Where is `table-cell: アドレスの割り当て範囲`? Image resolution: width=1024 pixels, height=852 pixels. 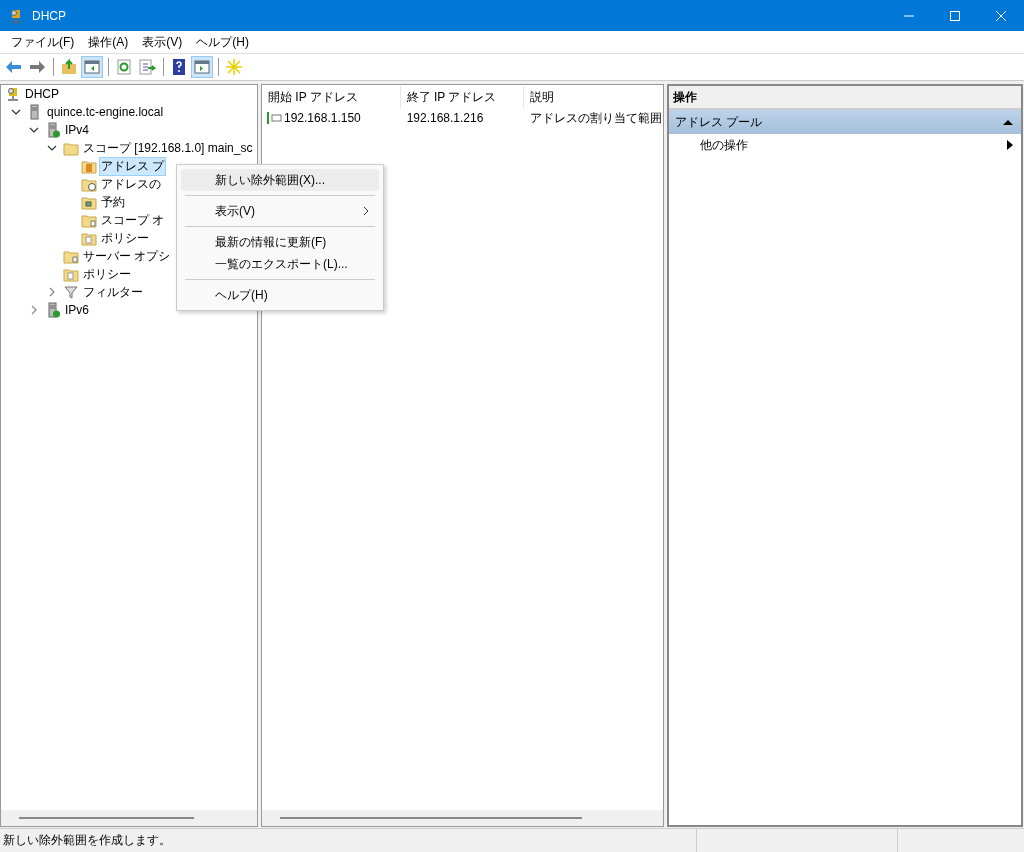 table-cell: アドレスの割り当て範囲 is located at coordinates (596, 118).